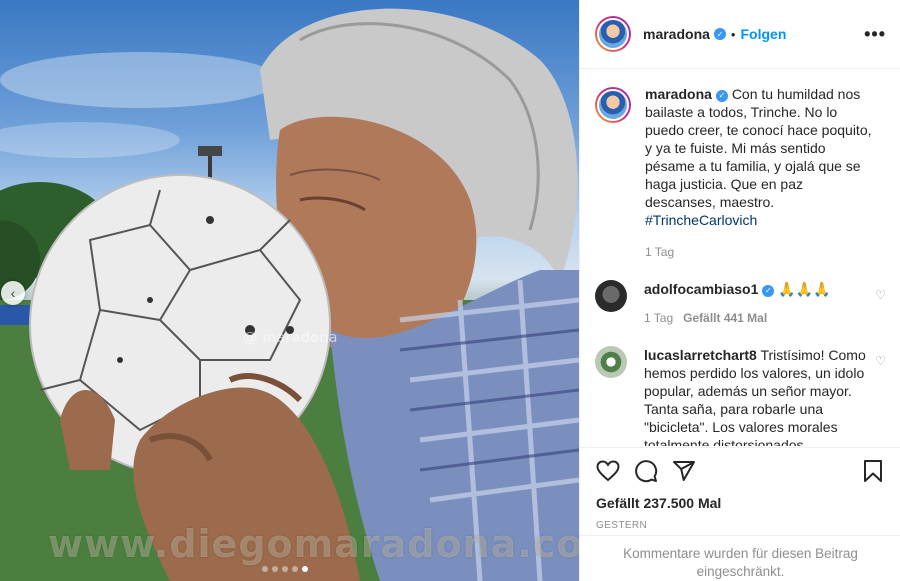  I want to click on post-header: maradona ✓ • Folgen •••, so click(740, 34).